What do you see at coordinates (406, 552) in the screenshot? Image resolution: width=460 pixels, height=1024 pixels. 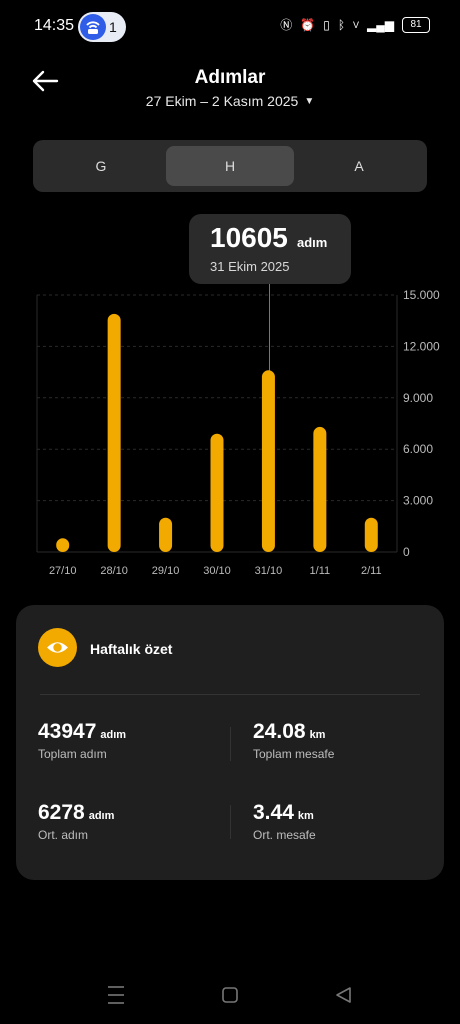 I see `y-tick-label: 0` at bounding box center [406, 552].